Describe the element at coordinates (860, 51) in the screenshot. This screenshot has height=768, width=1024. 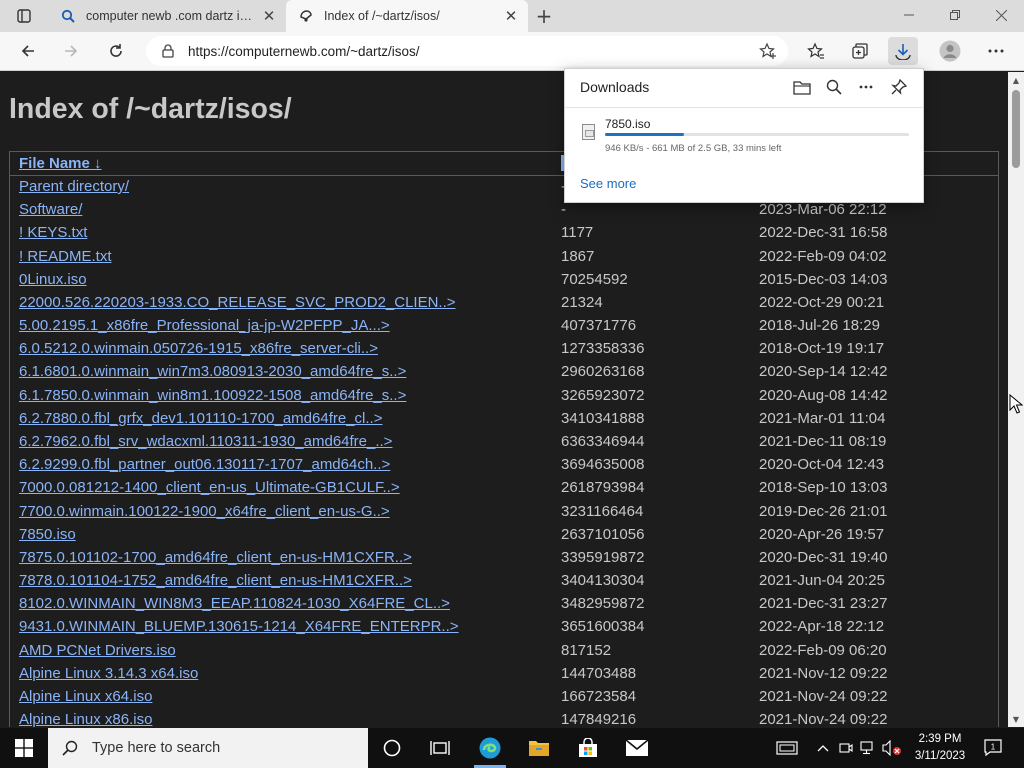
I see `collections-button` at that location.